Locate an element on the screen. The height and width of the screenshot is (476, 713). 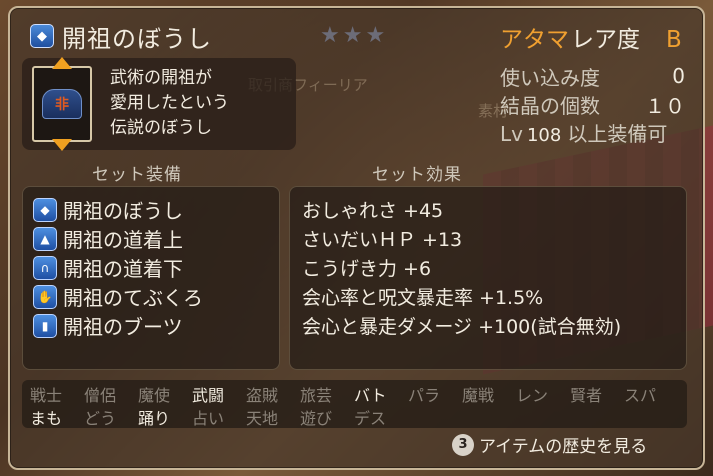
description-line: 愛用したという is located at coordinates (169, 103).